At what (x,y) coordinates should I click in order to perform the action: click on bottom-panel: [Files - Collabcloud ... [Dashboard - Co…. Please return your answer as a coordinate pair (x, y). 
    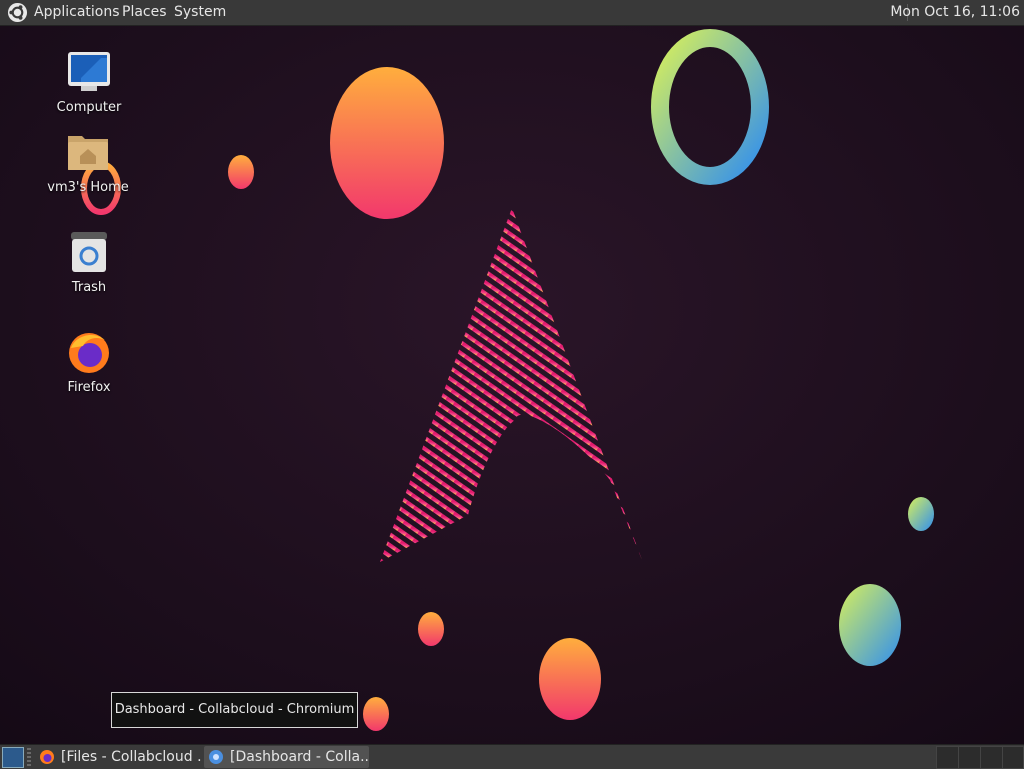
    Looking at the image, I should click on (512, 756).